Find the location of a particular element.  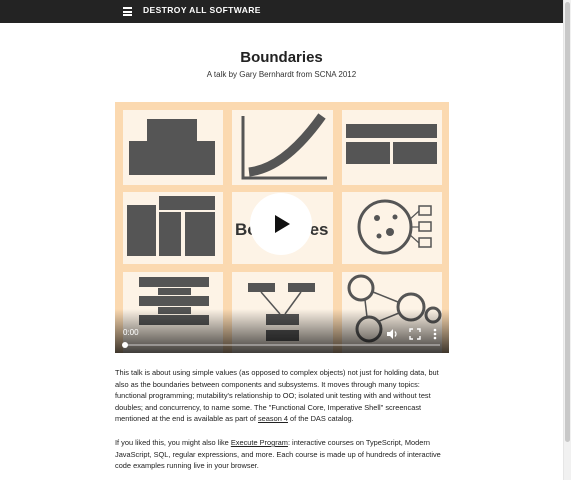

scrollbar-thumb is located at coordinates (567, 222).